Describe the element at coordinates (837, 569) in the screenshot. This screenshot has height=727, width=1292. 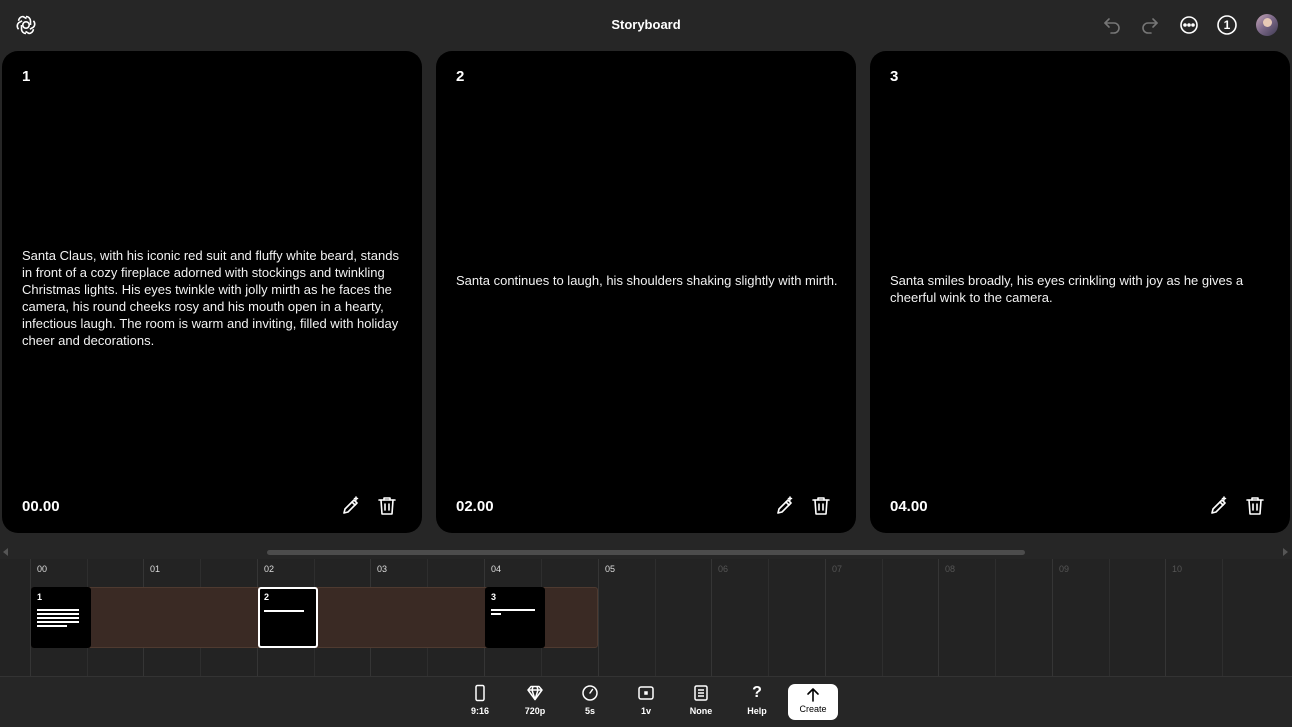
I see `timeline-tick: 07` at that location.